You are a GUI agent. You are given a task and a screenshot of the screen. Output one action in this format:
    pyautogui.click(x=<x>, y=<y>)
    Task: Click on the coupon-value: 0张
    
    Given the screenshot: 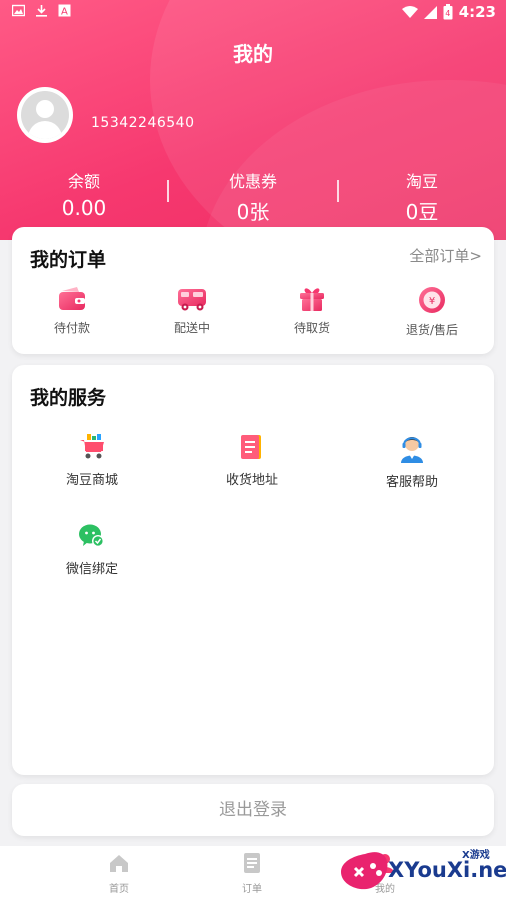 What is the action you would take?
    pyautogui.click(x=253, y=212)
    